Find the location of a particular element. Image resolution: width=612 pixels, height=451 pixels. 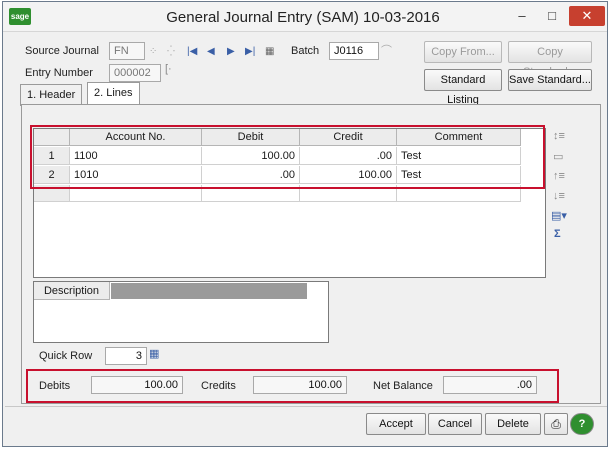

batch-label: Batch is located at coordinates (305, 51).